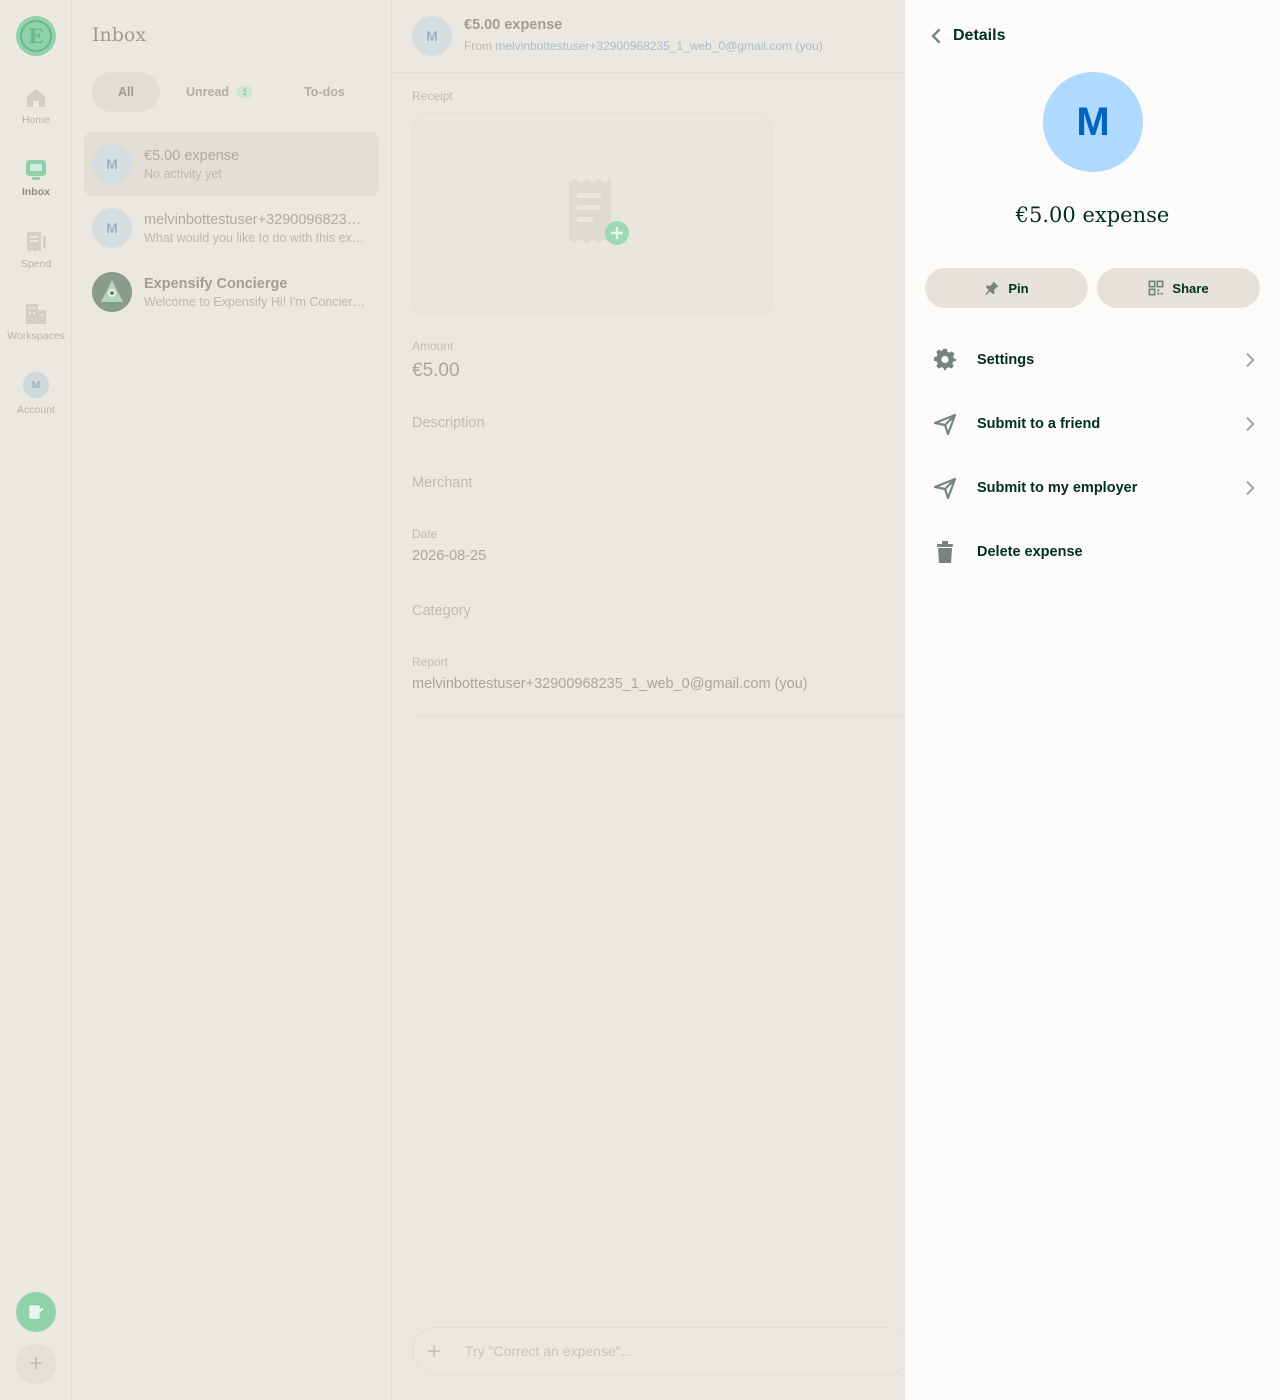 The width and height of the screenshot is (1280, 1400). What do you see at coordinates (478, 46) in the screenshot?
I see `from-prefix: From` at bounding box center [478, 46].